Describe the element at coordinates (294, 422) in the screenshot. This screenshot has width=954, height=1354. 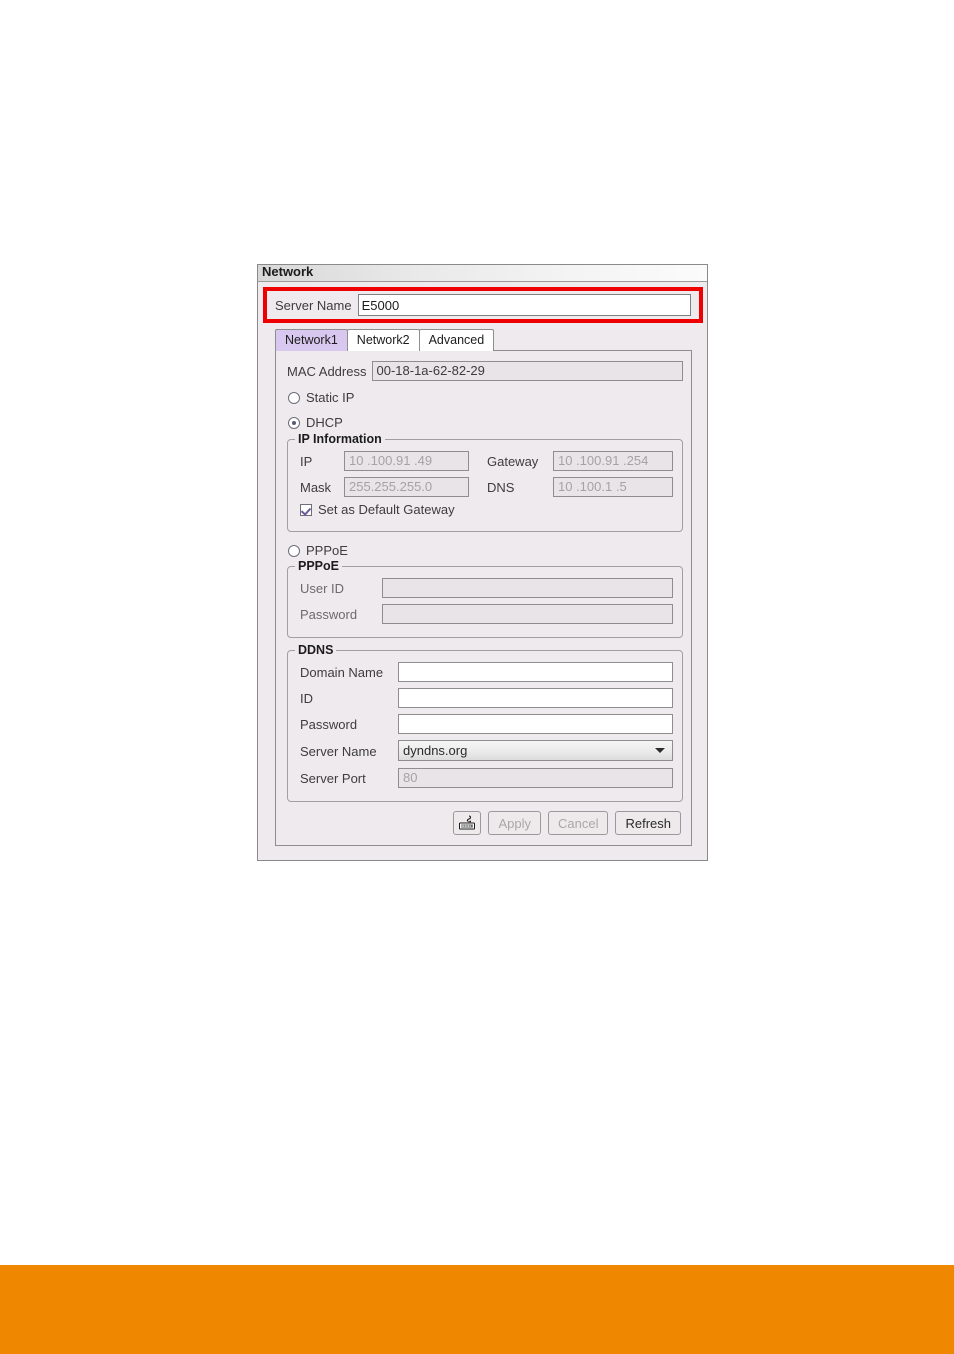
I see `dhcp-radio-icon` at that location.